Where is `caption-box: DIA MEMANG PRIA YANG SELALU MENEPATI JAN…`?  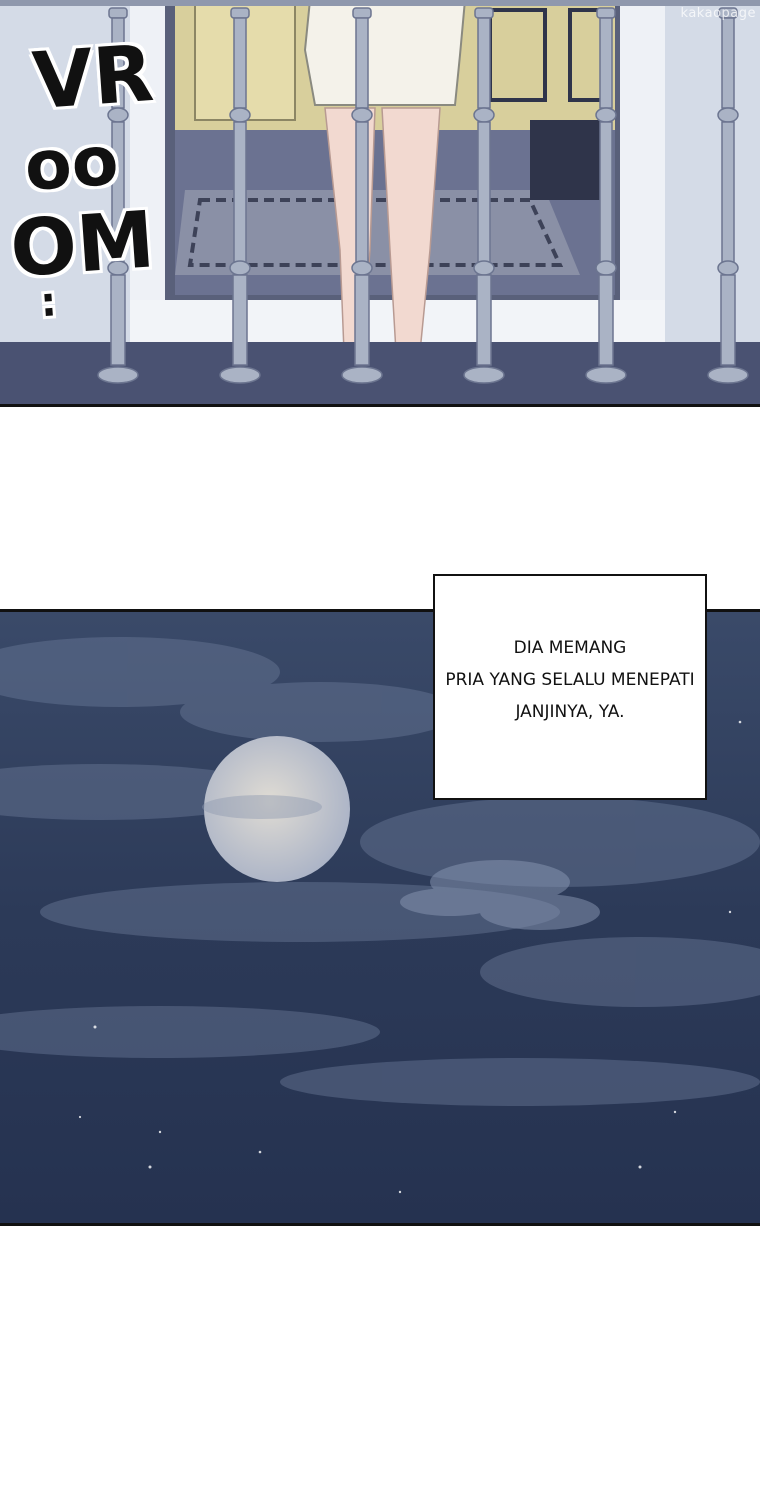
caption-box: DIA MEMANG PRIA YANG SELALU MENEPATI JAN… is located at coordinates (570, 687).